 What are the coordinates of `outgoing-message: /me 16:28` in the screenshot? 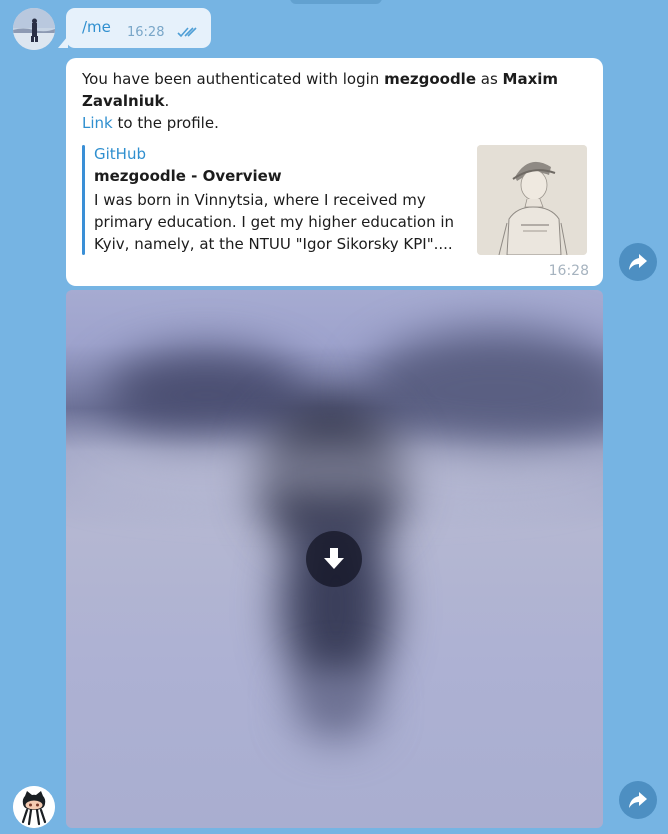 It's located at (134, 28).